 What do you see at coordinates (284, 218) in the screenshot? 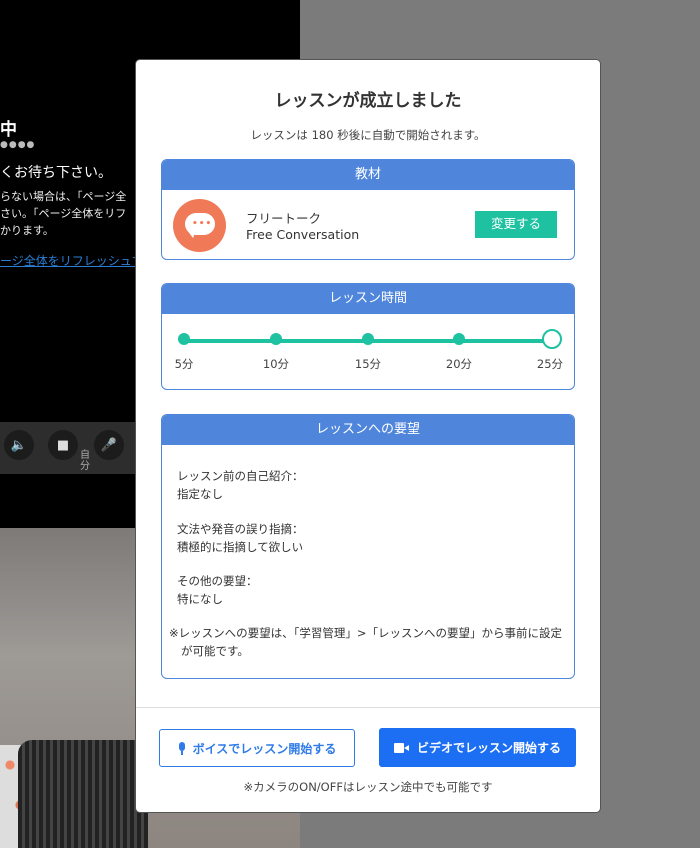
I see `material-name-jp: フリートーク` at bounding box center [284, 218].